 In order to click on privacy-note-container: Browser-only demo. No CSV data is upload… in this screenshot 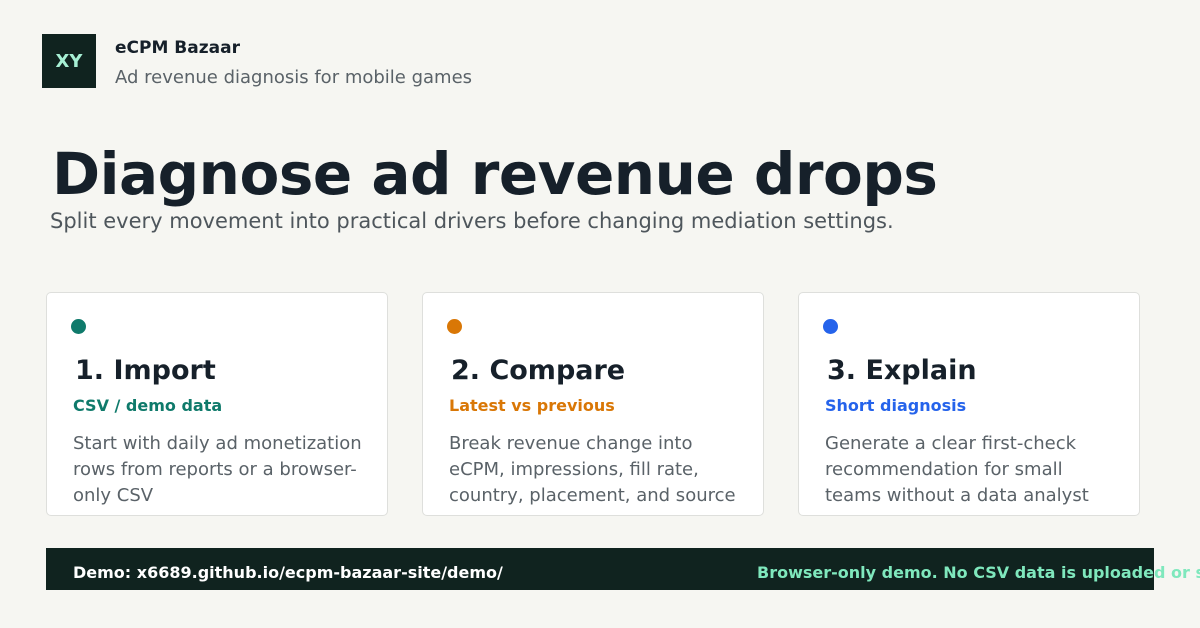, I will do `click(978, 569)`.